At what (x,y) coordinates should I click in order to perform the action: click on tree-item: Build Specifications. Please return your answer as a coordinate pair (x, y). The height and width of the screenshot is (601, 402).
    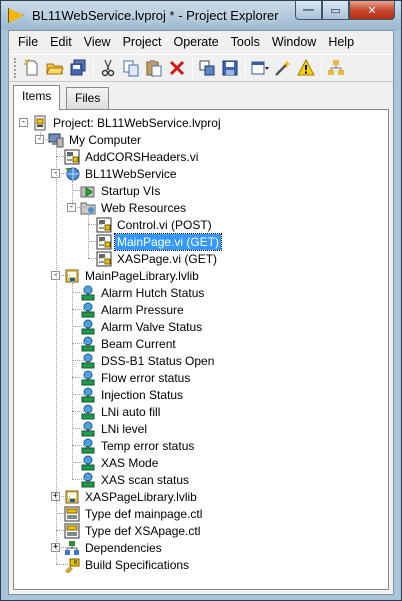
    Looking at the image, I should click on (127, 564).